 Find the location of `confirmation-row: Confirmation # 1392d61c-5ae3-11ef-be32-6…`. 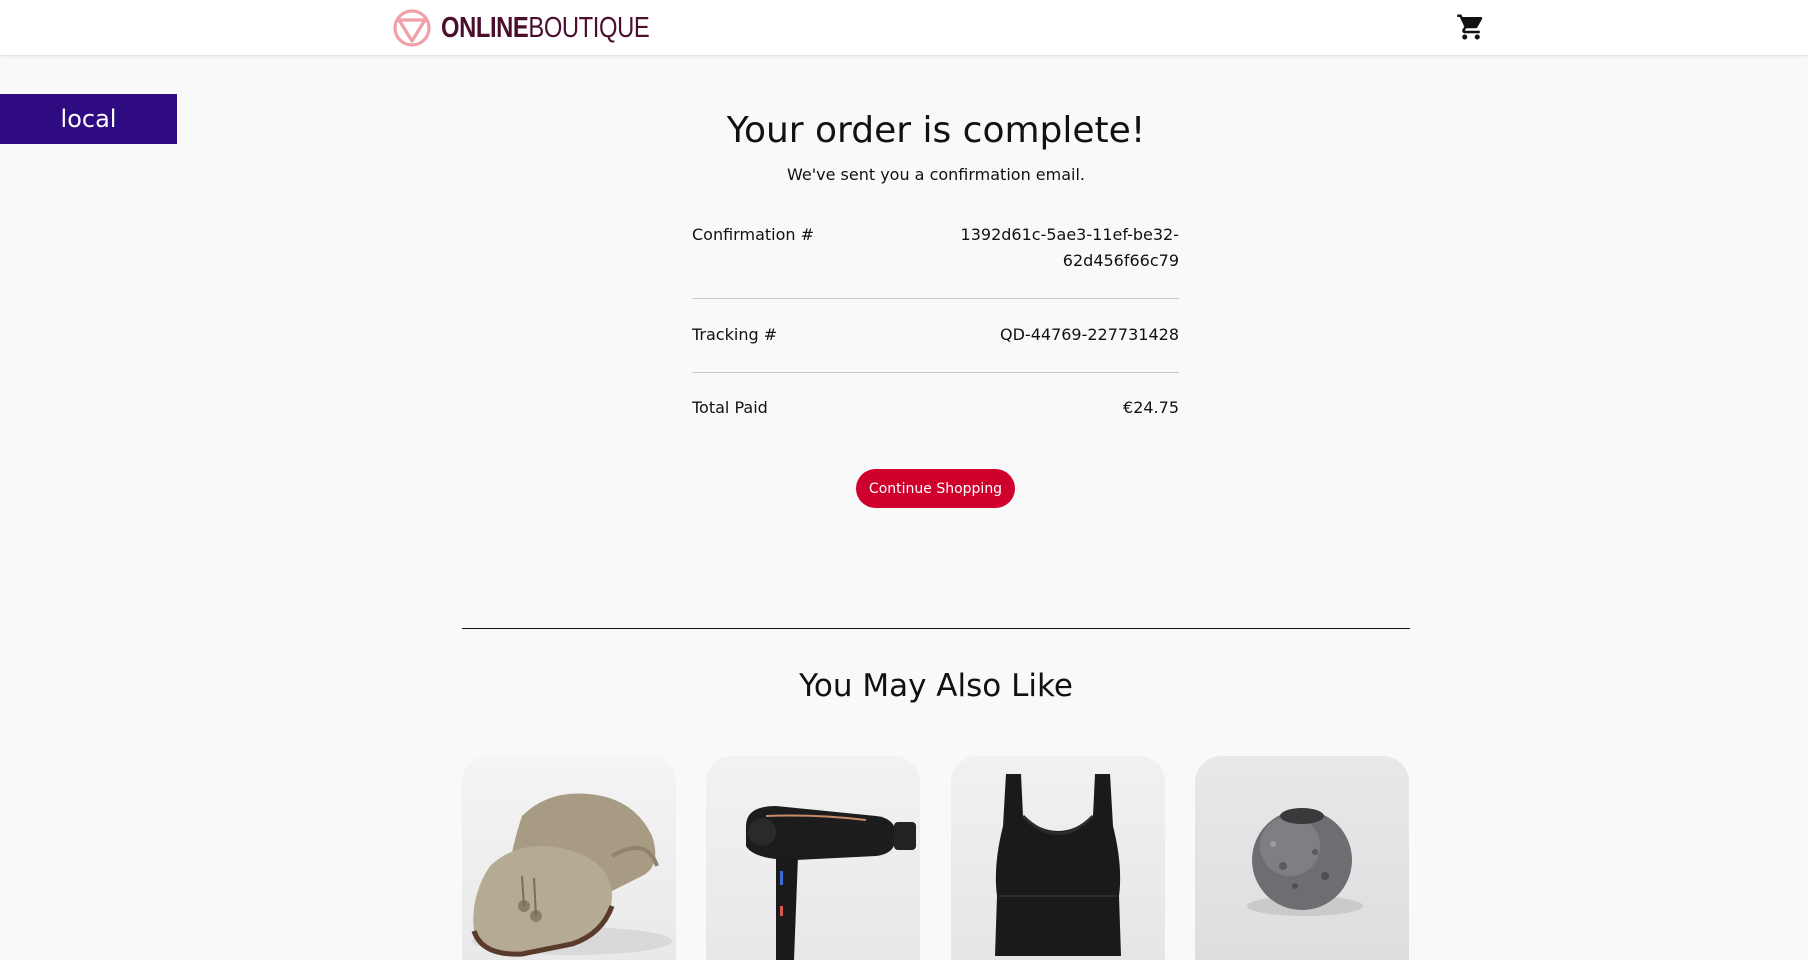

confirmation-row: Confirmation # 1392d61c-5ae3-11ef-be32-6… is located at coordinates (935, 260).